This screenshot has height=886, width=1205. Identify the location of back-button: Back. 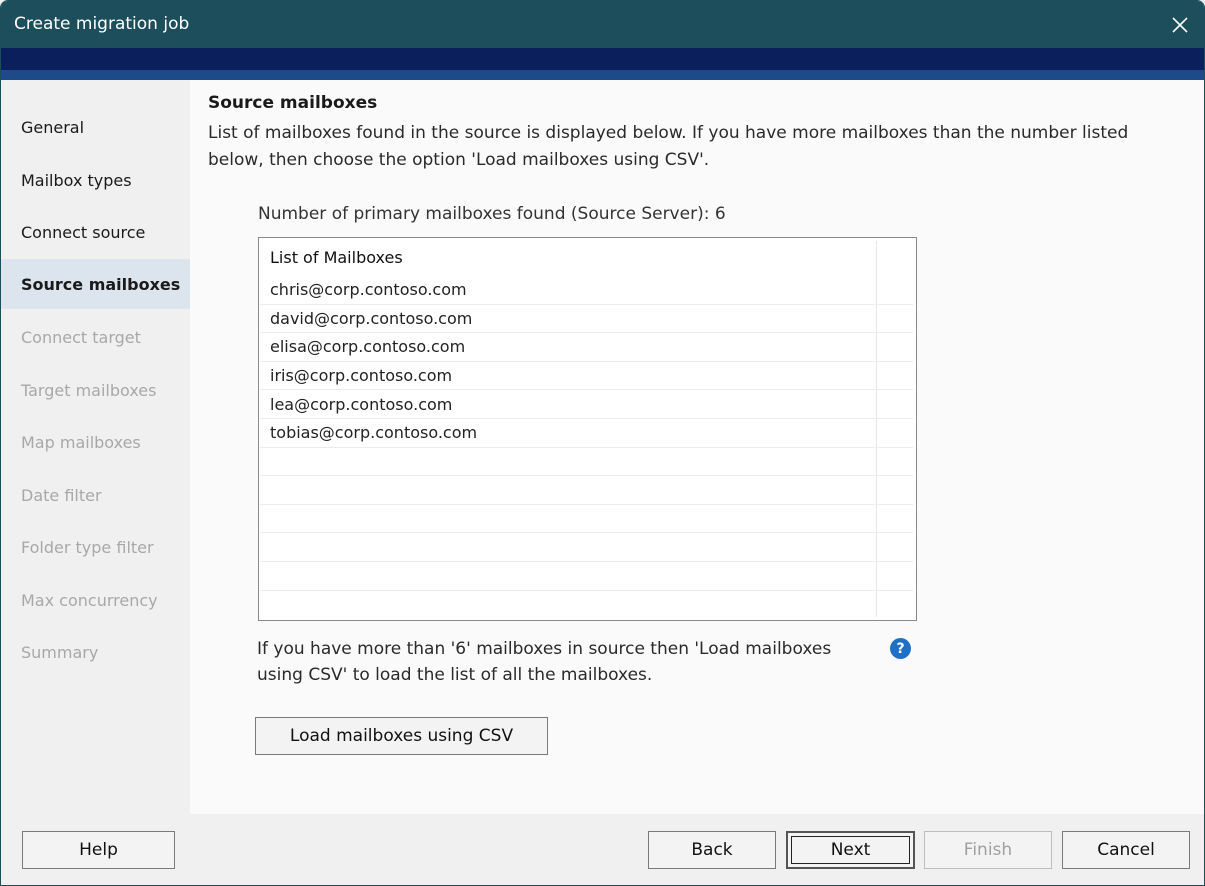
(712, 850).